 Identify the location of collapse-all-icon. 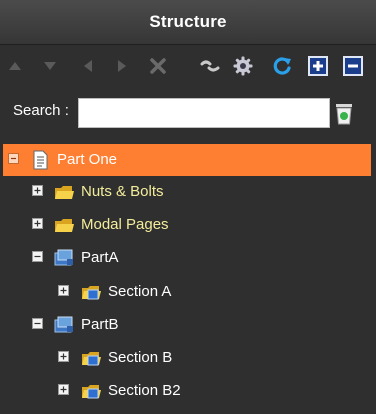
(353, 66).